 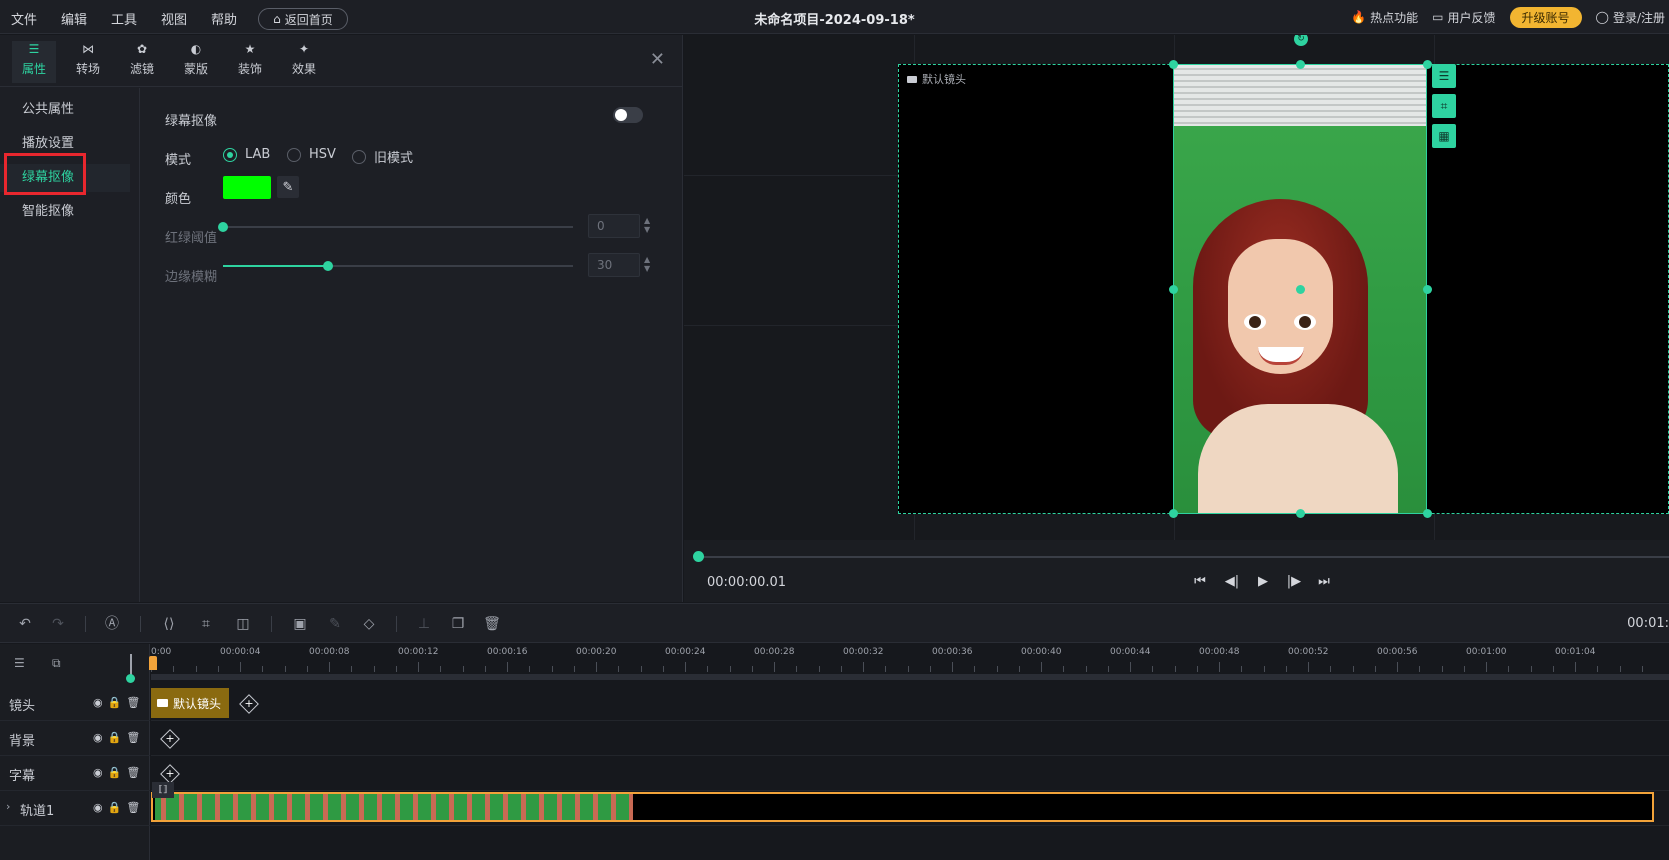 I want to click on code-icon: ⟨⟩, so click(x=169, y=624).